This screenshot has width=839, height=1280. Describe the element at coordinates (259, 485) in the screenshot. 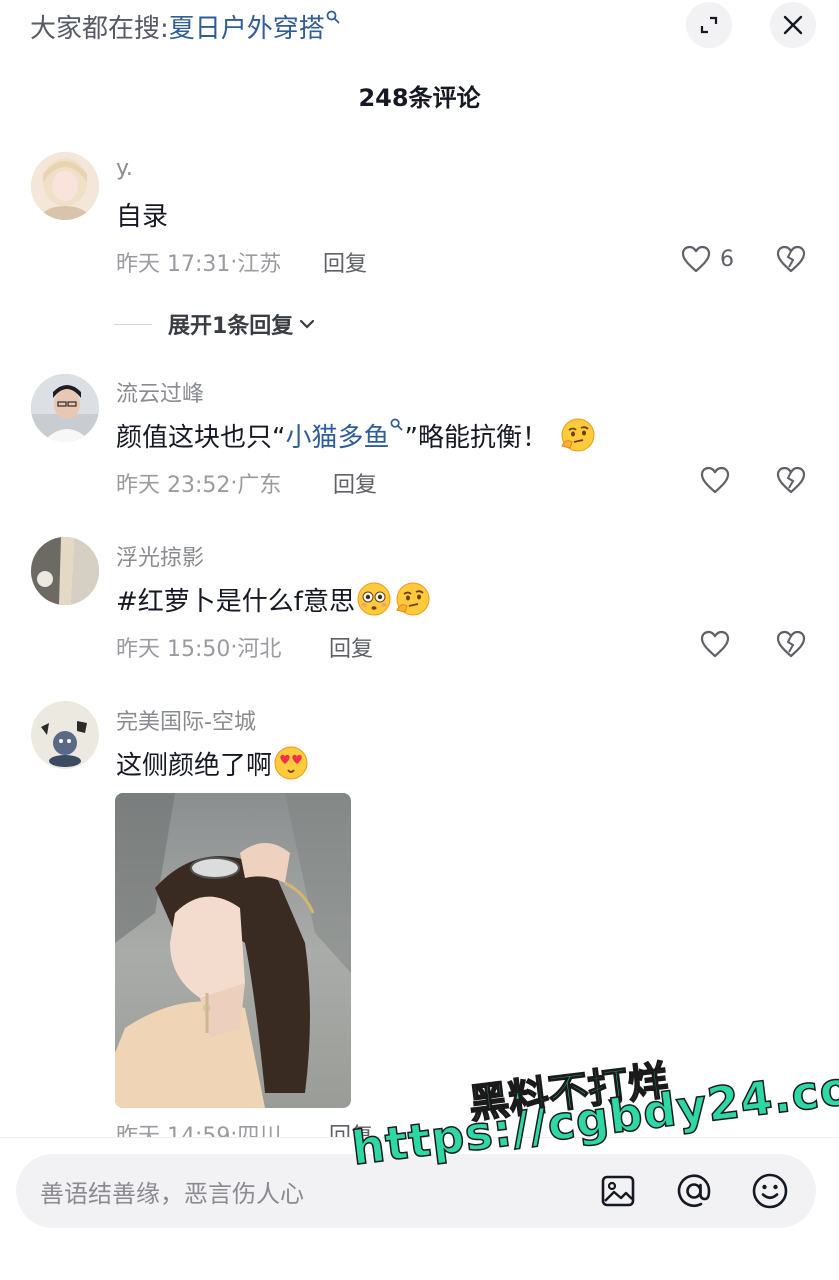

I see `comment-location: 广东` at that location.